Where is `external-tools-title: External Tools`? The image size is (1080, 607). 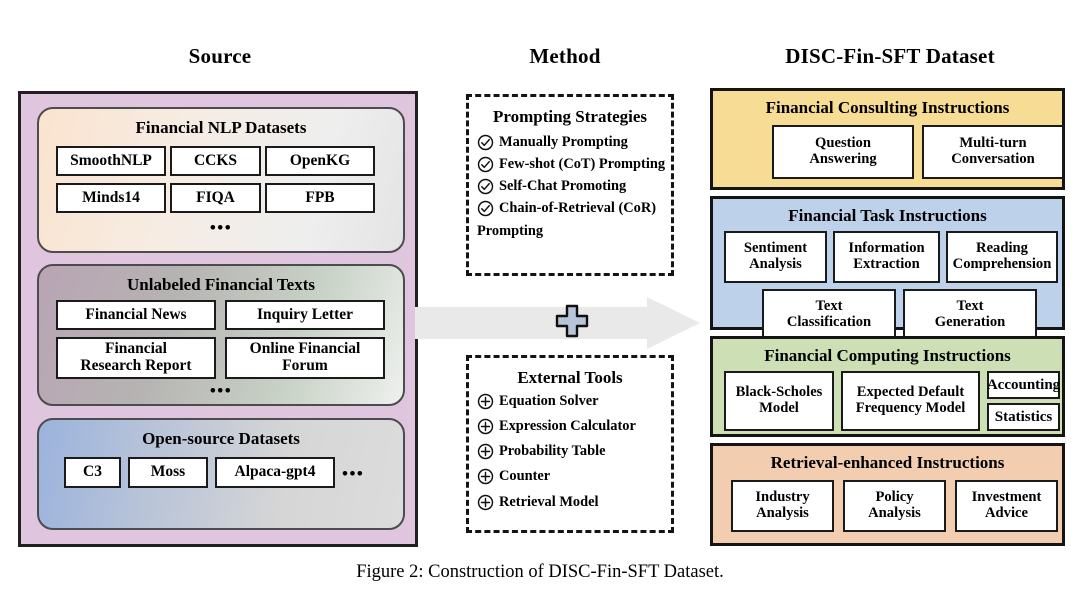 external-tools-title: External Tools is located at coordinates (570, 377).